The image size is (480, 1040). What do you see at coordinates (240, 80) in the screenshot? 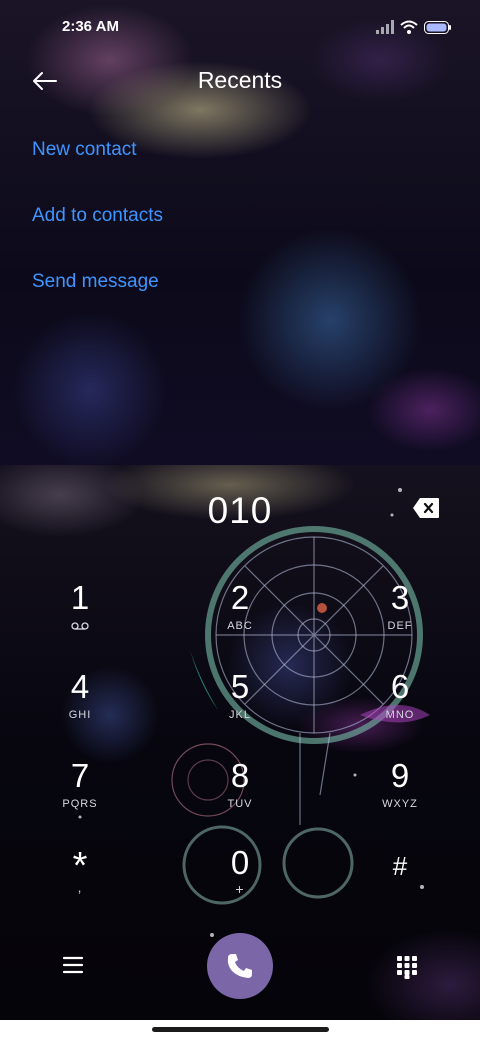
I see `page-title: Recents` at bounding box center [240, 80].